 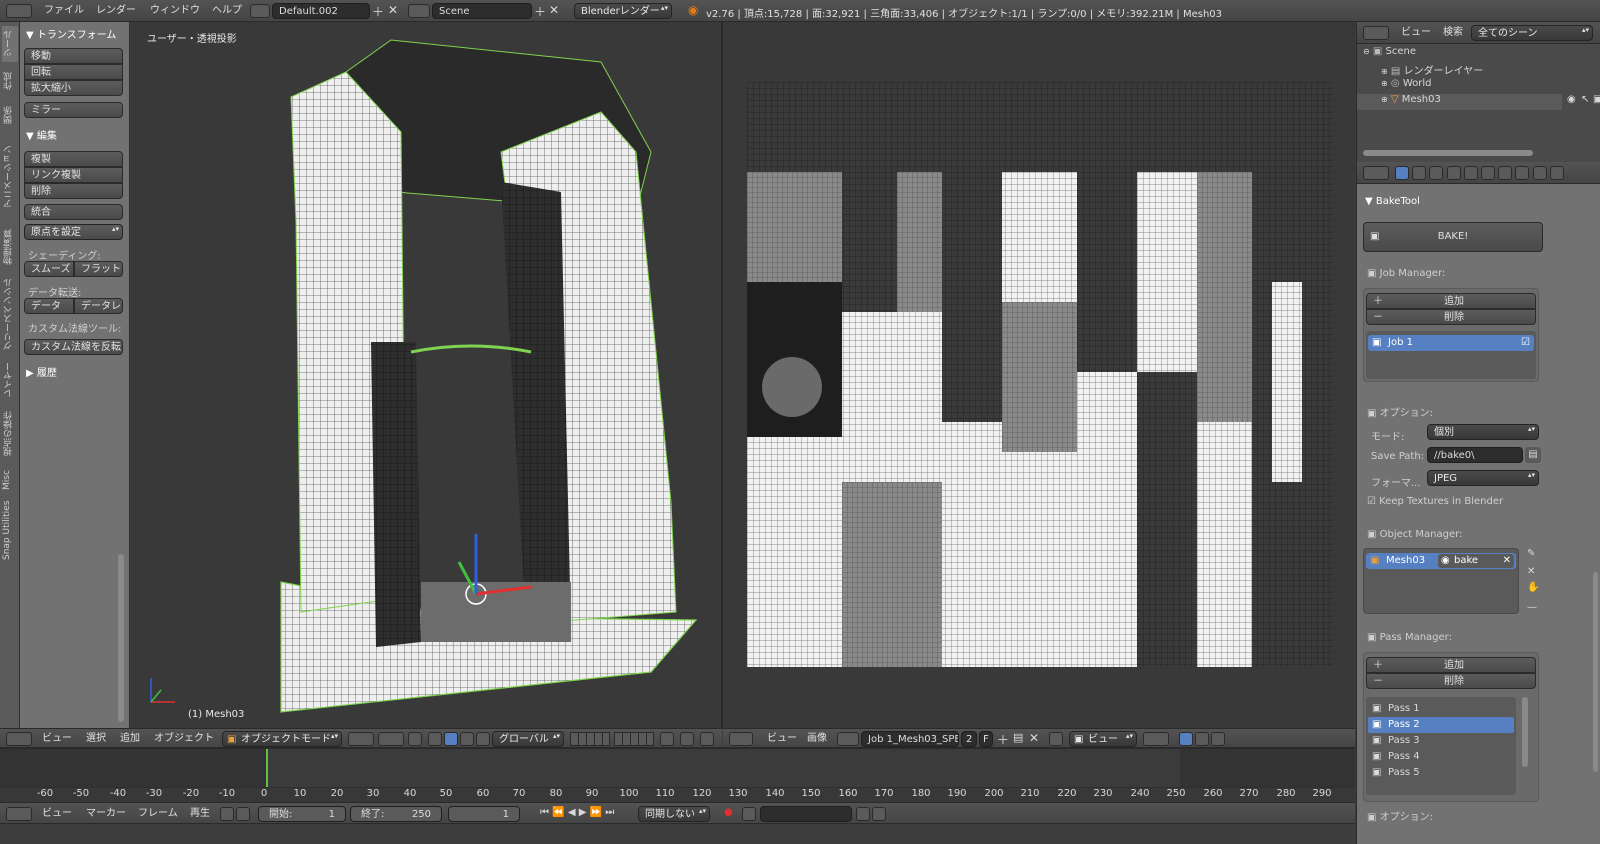 What do you see at coordinates (1441, 741) in the screenshot?
I see `pass-list-item: ▣ Pass 3` at bounding box center [1441, 741].